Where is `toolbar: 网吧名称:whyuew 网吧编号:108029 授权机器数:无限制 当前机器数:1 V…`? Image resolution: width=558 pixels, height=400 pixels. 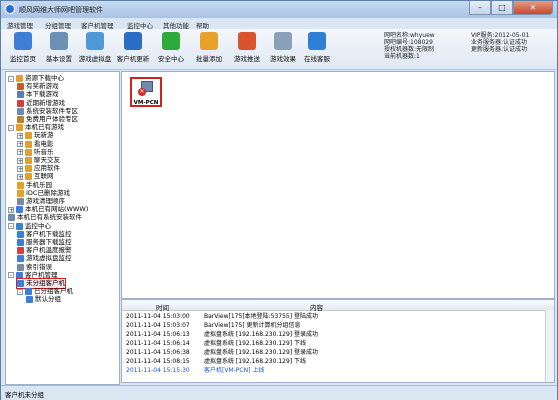
toolbar: 网吧名称:whyuew 网吧编号:108029 授权机器数:无限制 当前机器数:1 V… is located at coordinates (279, 49).